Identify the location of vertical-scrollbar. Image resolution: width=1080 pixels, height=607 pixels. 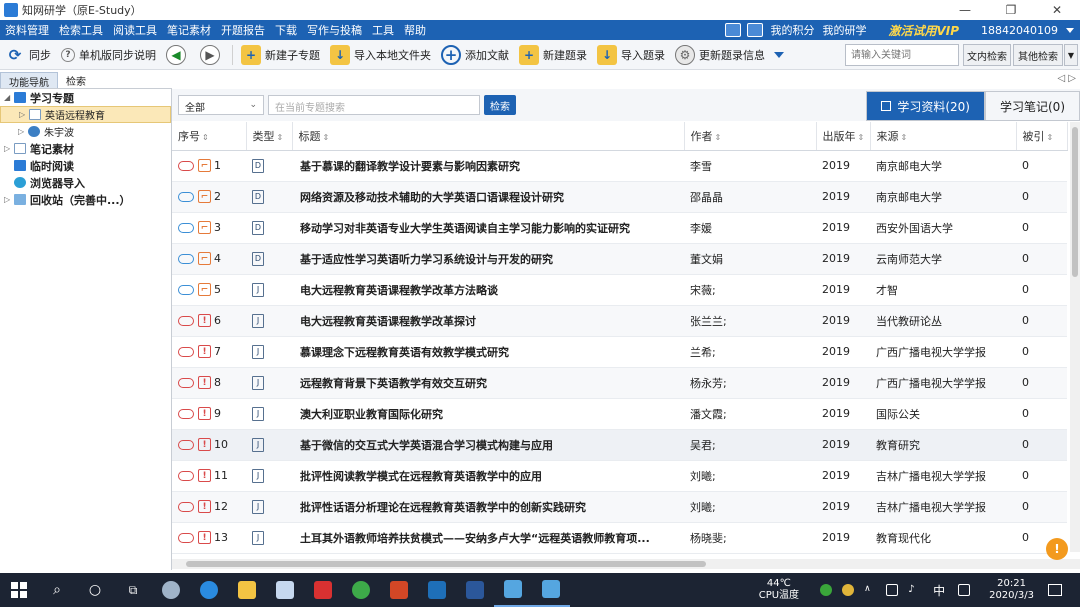
(1075, 337).